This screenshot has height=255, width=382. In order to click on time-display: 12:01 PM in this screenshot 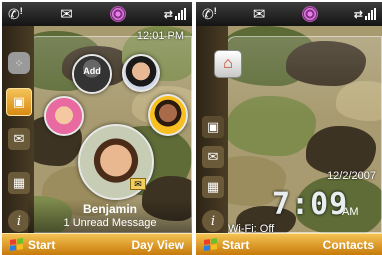, I will do `click(160, 36)`.